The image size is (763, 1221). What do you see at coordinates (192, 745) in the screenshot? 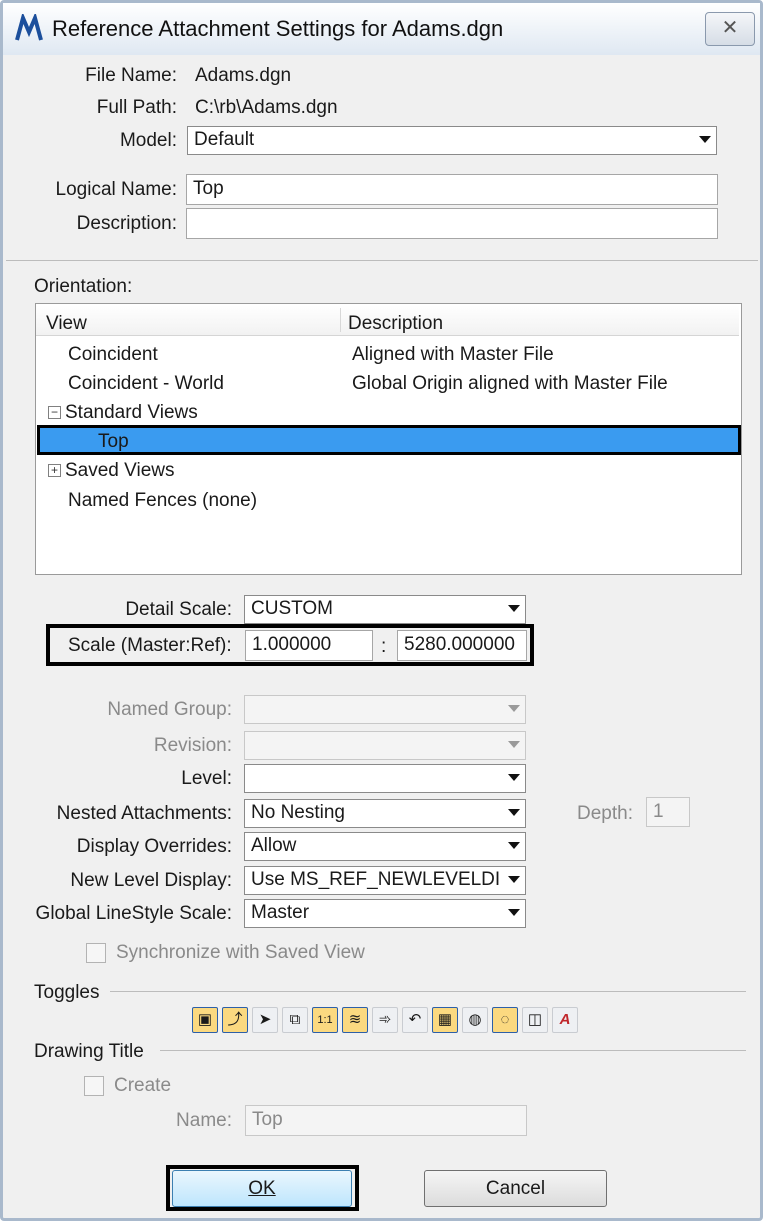
I see `revision-label: Revision:` at bounding box center [192, 745].